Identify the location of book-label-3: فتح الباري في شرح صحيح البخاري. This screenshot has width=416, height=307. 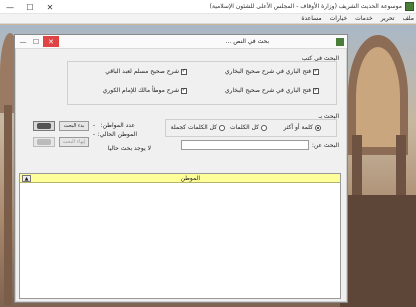
(267, 90).